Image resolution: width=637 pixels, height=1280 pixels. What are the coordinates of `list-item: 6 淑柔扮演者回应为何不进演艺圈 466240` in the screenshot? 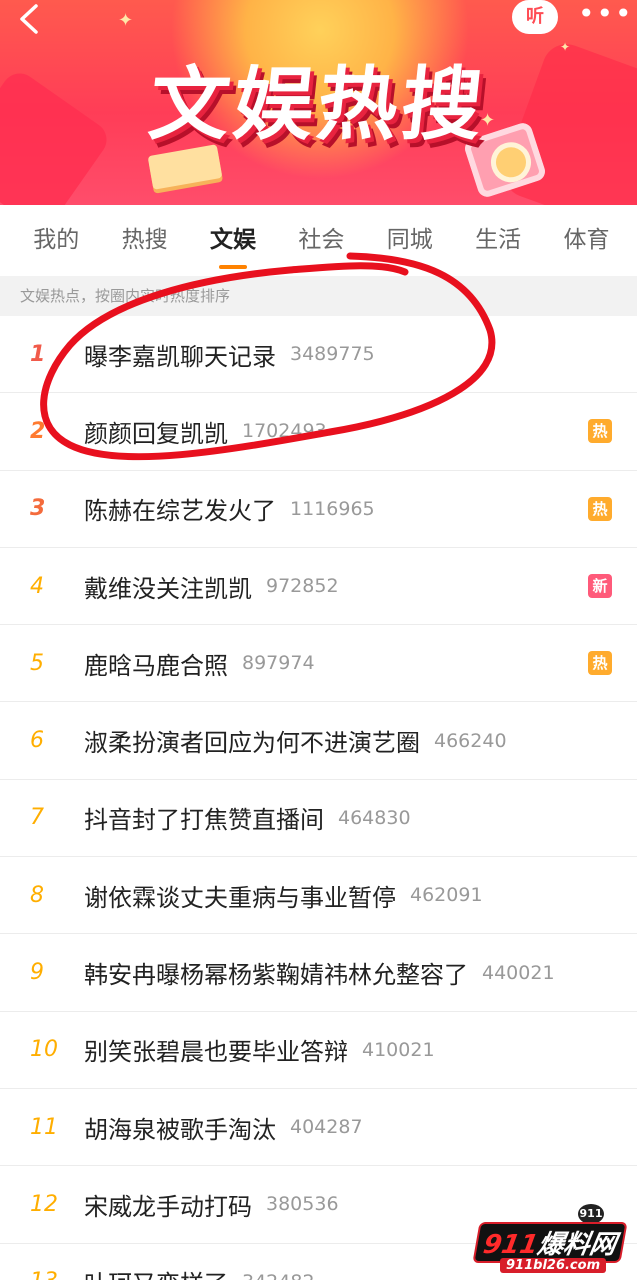 It's located at (318, 741).